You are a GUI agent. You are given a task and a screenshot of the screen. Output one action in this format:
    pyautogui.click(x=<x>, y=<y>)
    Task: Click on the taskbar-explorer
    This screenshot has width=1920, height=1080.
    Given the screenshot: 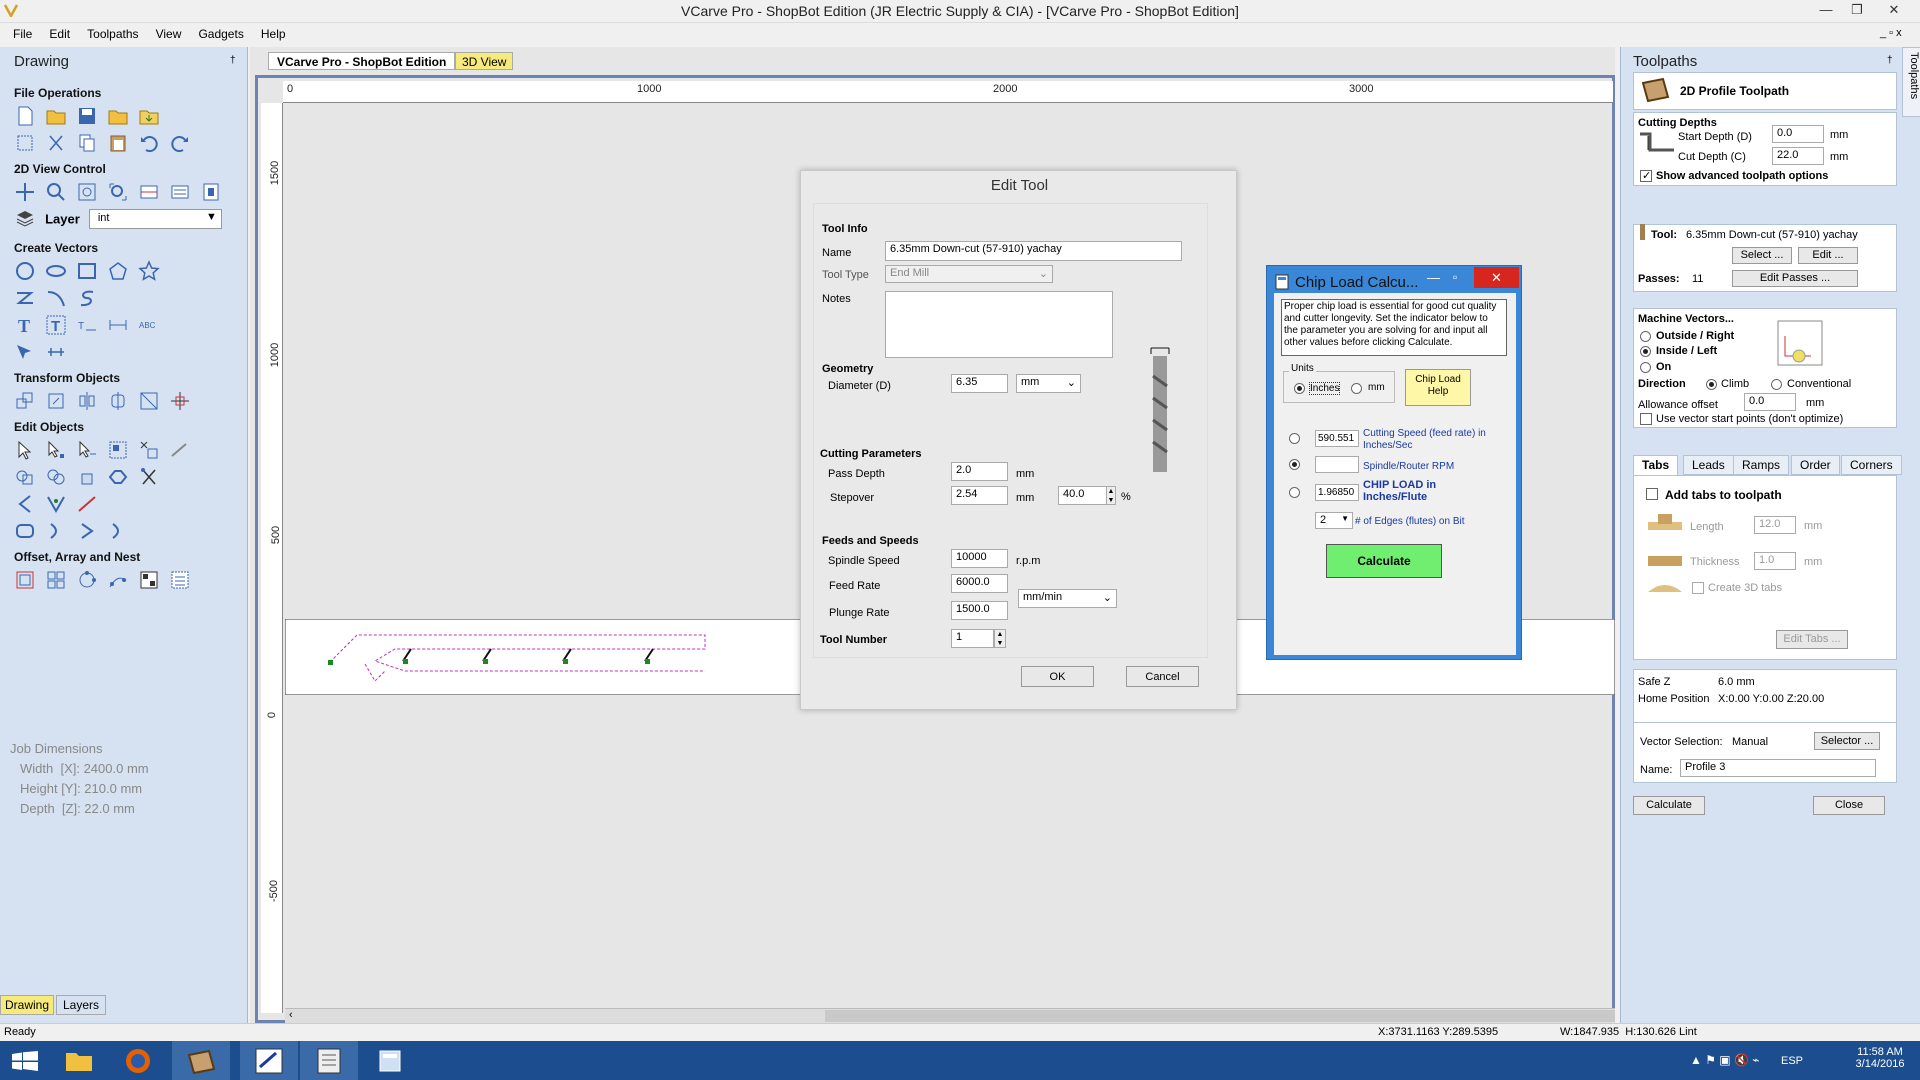 What is the action you would take?
    pyautogui.click(x=79, y=1060)
    